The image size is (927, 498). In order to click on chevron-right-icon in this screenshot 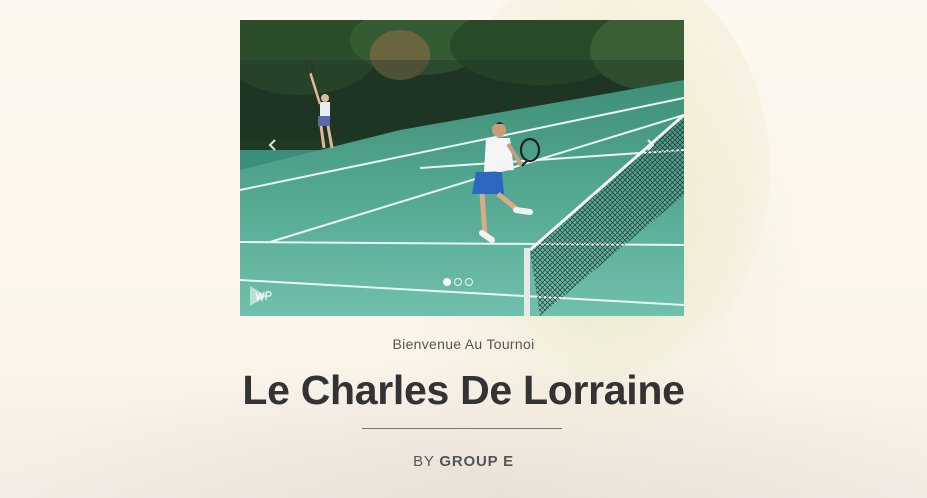, I will do `click(651, 145)`.